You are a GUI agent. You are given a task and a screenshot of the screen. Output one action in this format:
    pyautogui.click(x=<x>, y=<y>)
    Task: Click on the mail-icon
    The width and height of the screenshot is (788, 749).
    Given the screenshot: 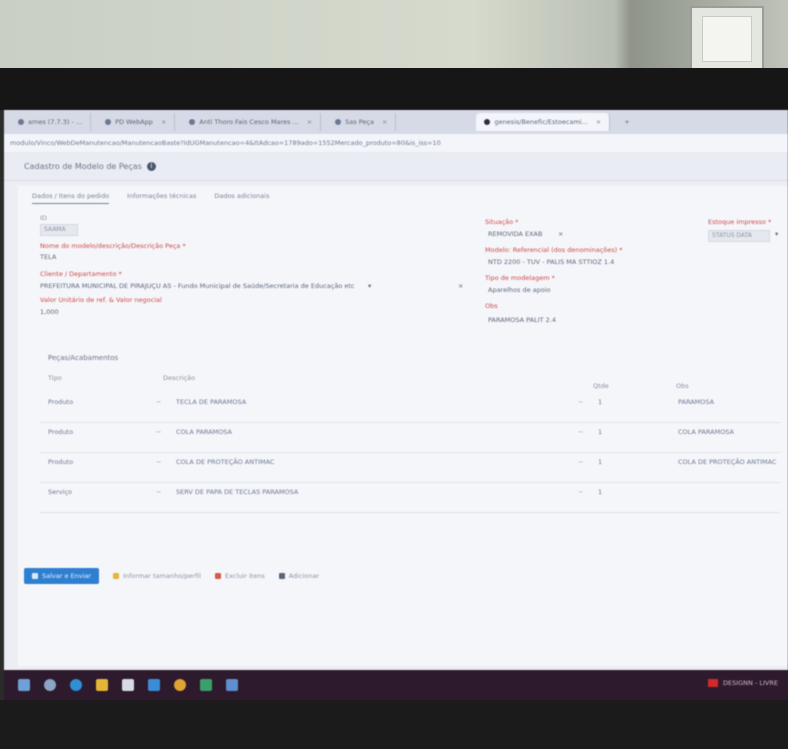 What is the action you would take?
    pyautogui.click(x=128, y=685)
    